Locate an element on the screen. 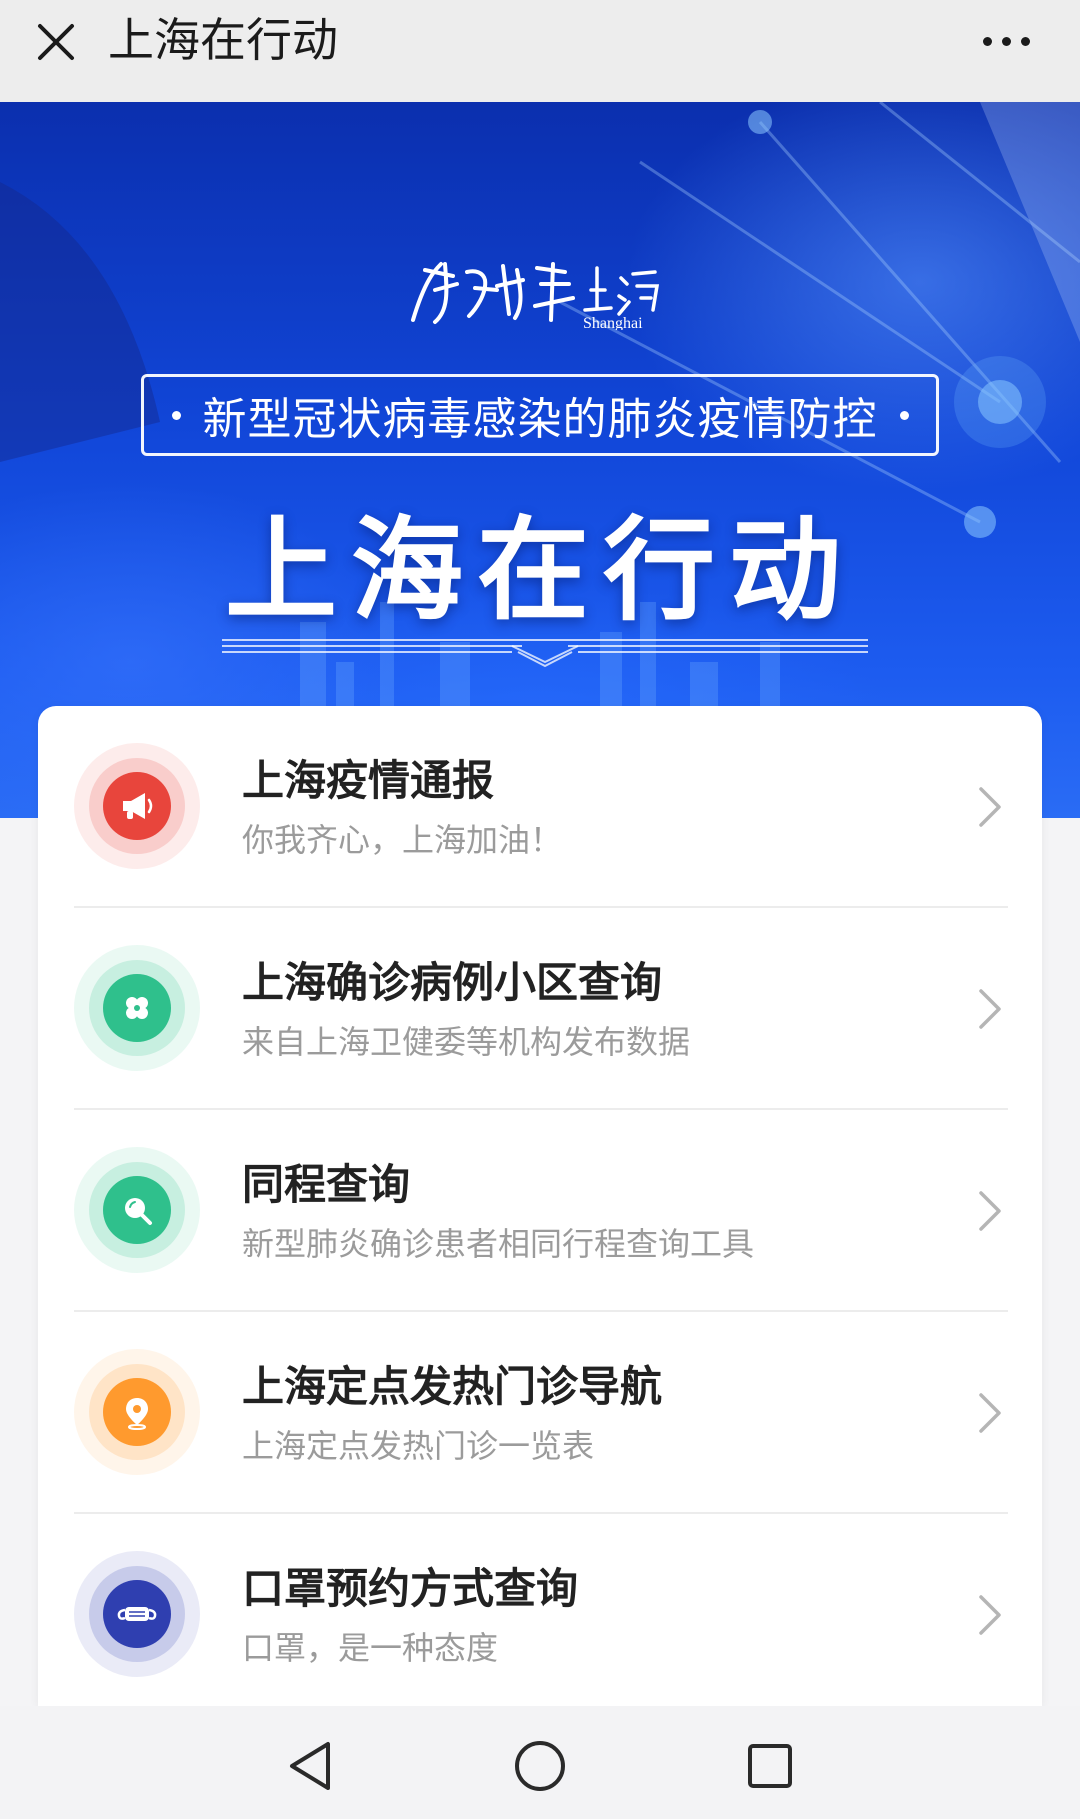  clover-icon is located at coordinates (137, 1008).